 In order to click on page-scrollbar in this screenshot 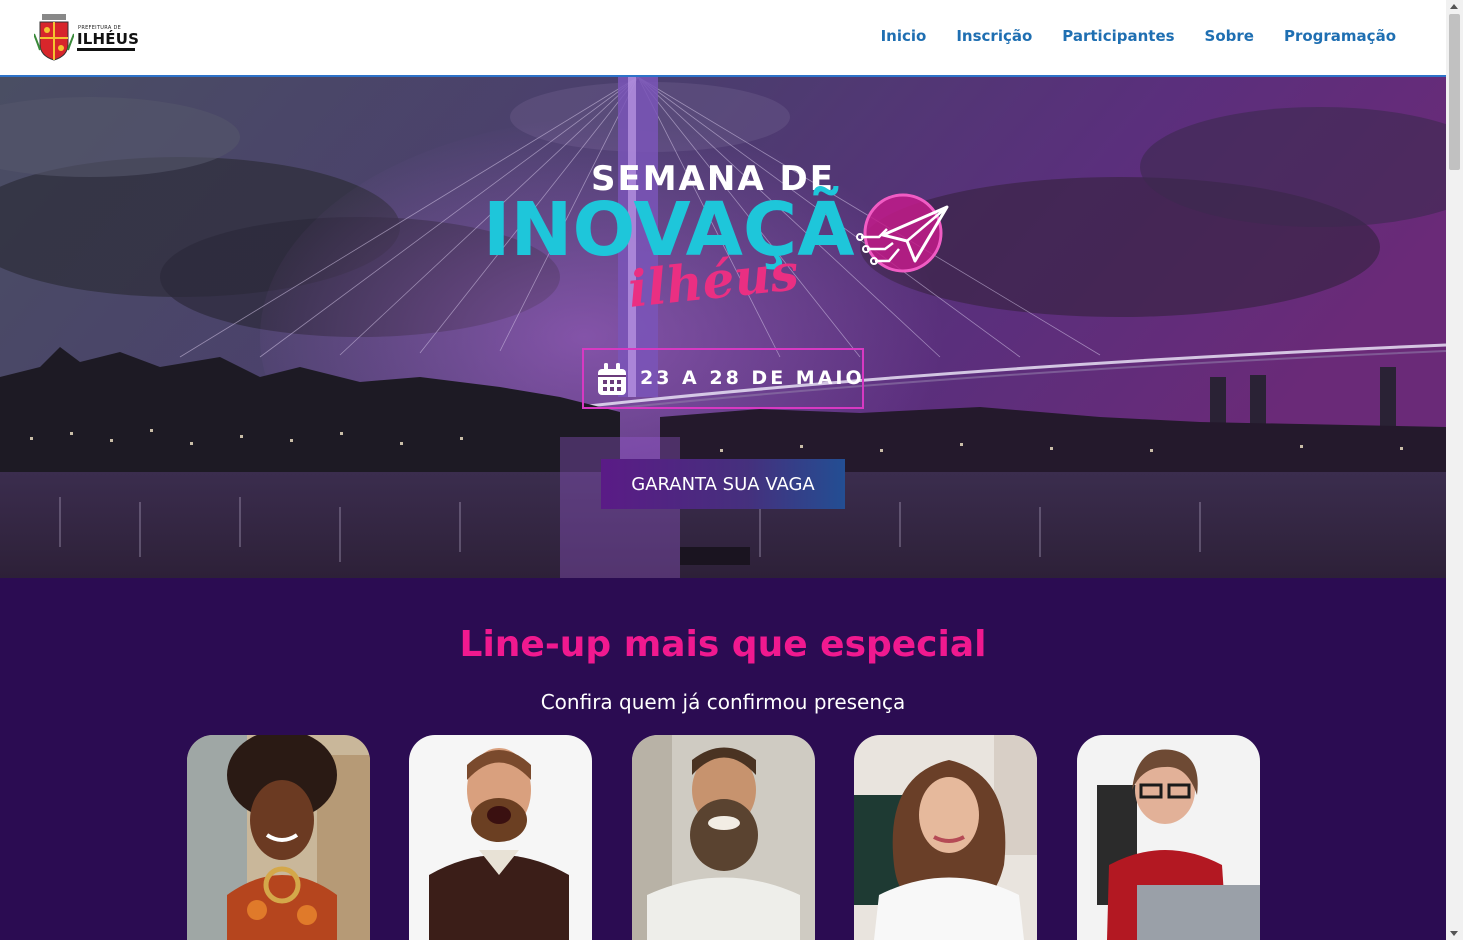, I will do `click(1454, 470)`.